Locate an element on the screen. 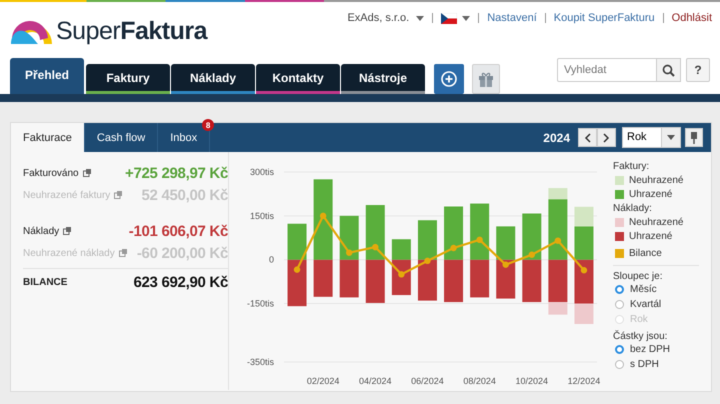 The width and height of the screenshot is (720, 404). logout-link: Odhlásit is located at coordinates (692, 18).